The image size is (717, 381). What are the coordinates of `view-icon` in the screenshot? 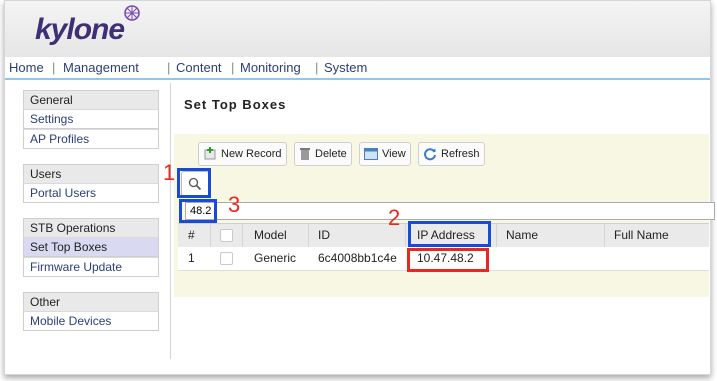 It's located at (371, 154).